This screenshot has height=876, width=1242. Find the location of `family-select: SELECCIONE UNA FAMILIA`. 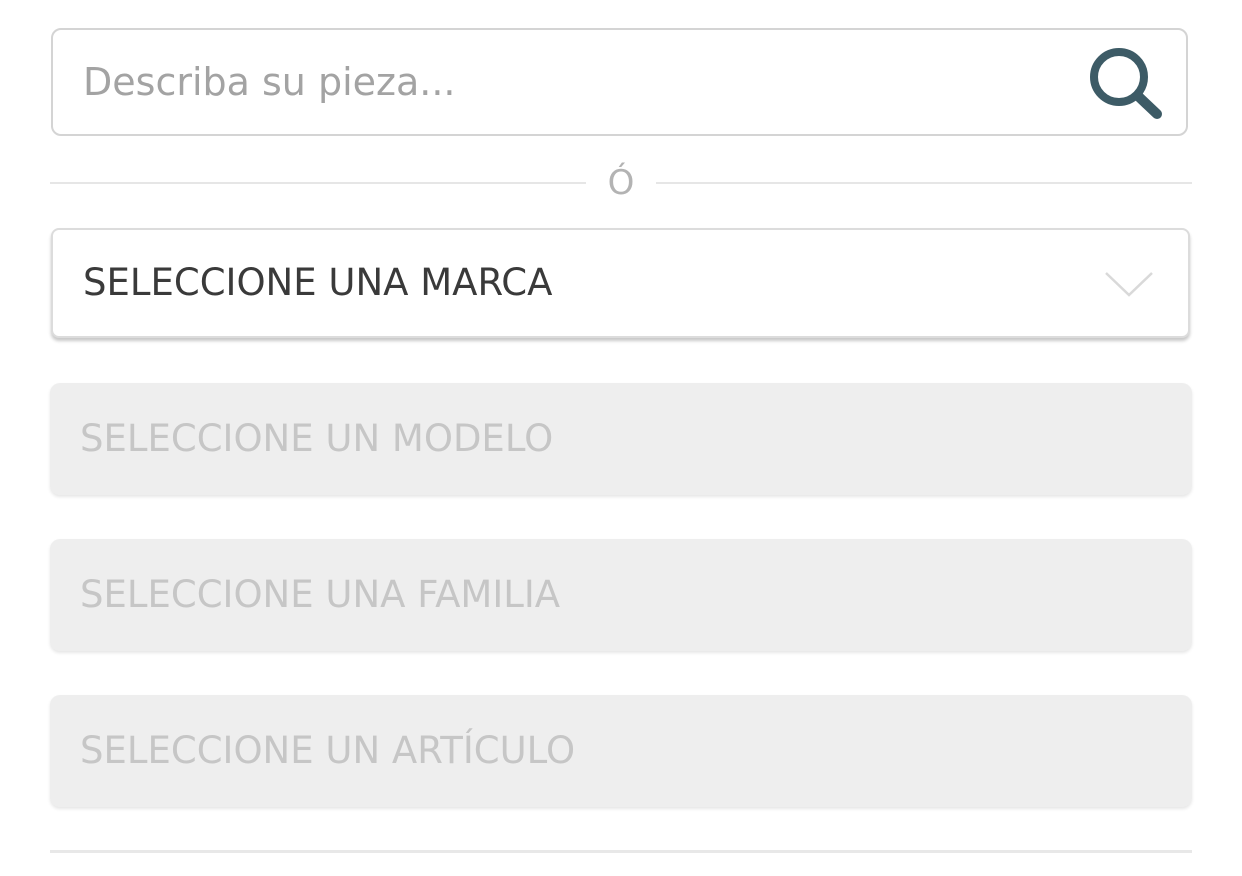

family-select: SELECCIONE UNA FAMILIA is located at coordinates (621, 595).